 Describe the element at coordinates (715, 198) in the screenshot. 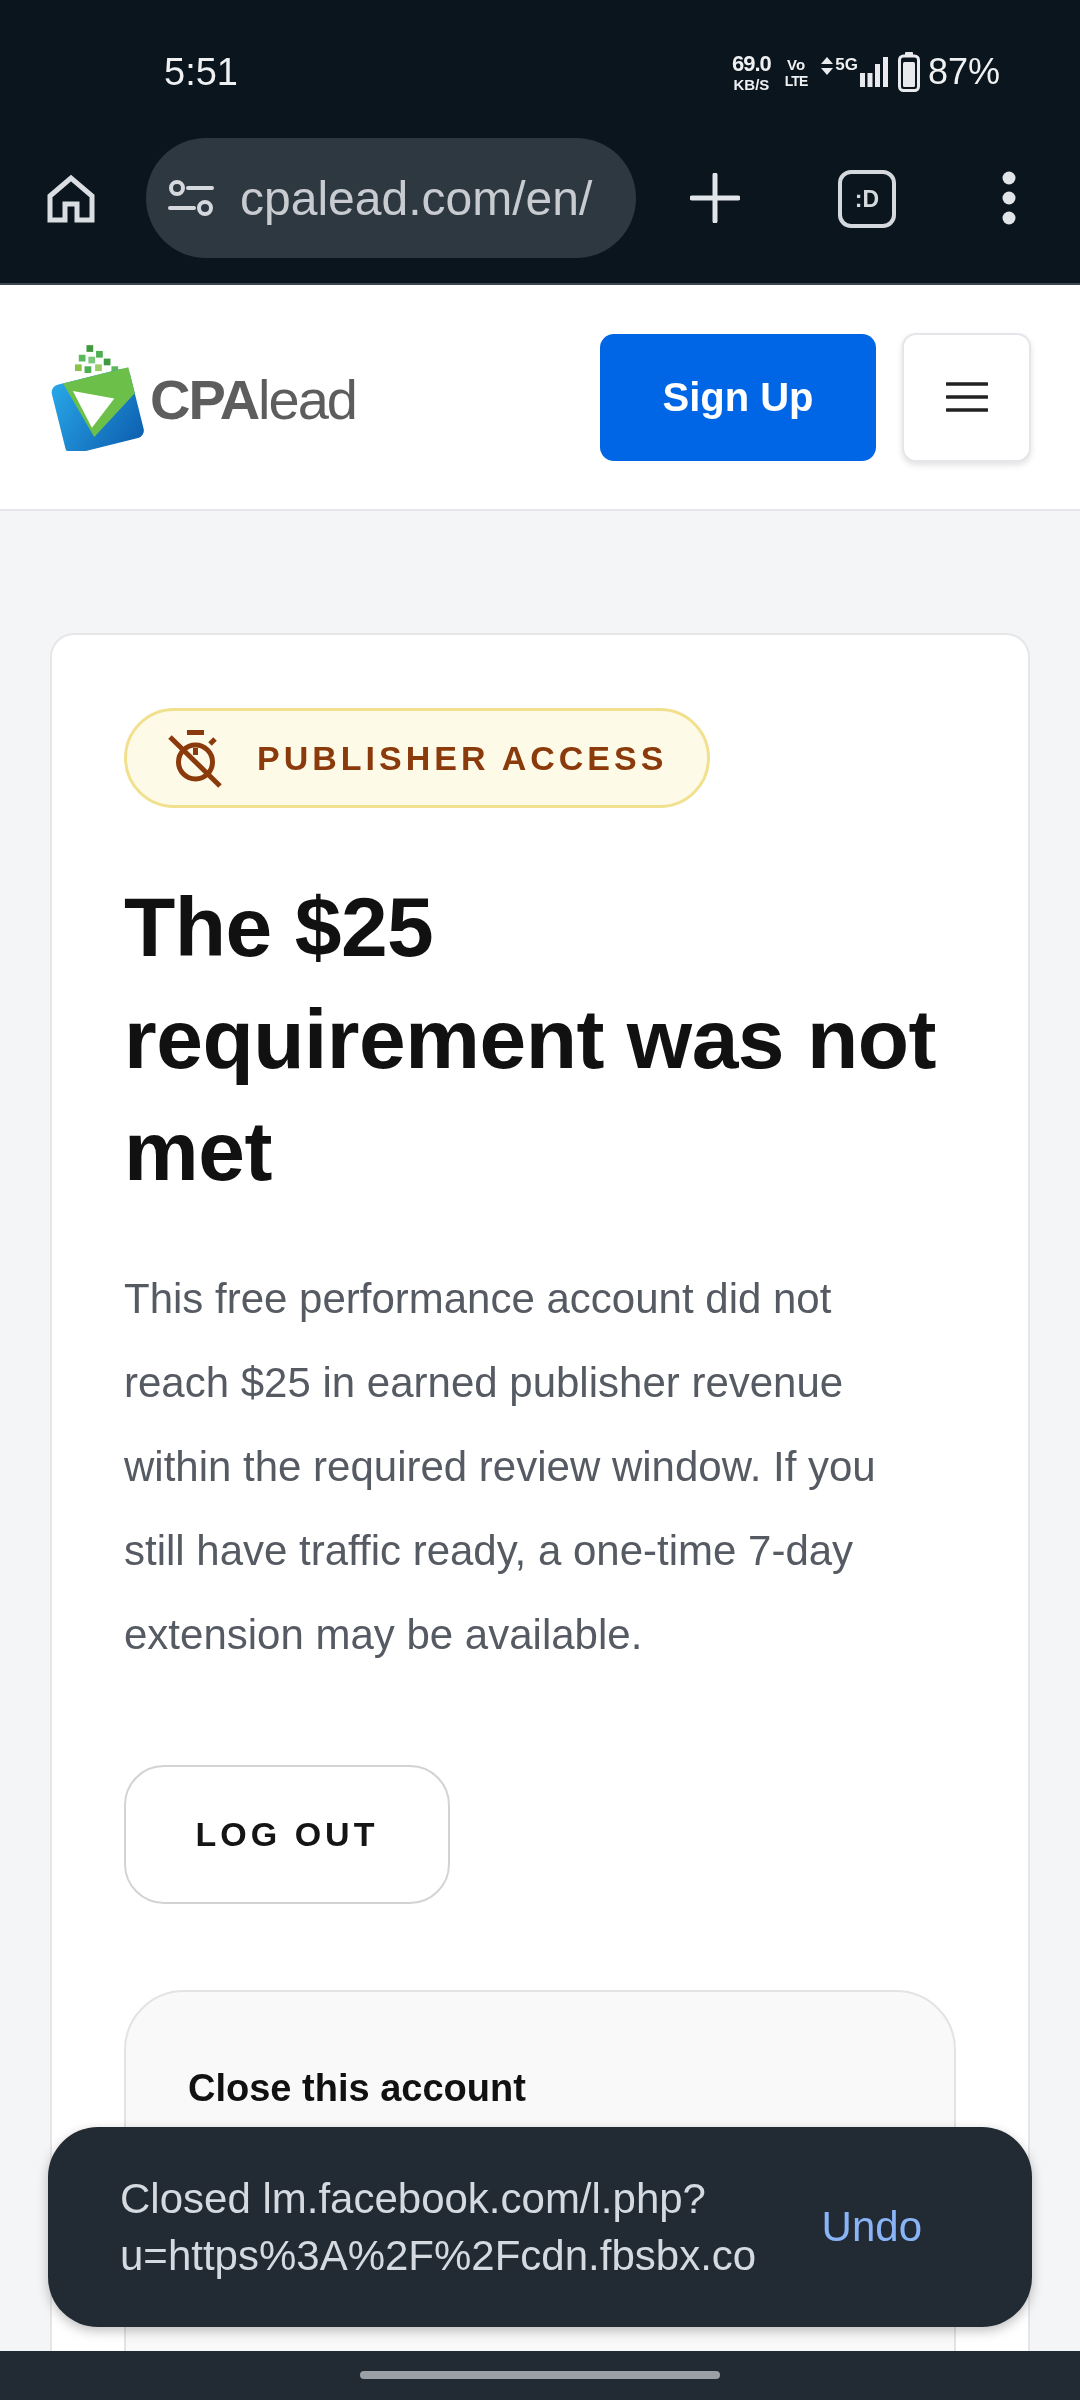

I see `plus-icon` at that location.